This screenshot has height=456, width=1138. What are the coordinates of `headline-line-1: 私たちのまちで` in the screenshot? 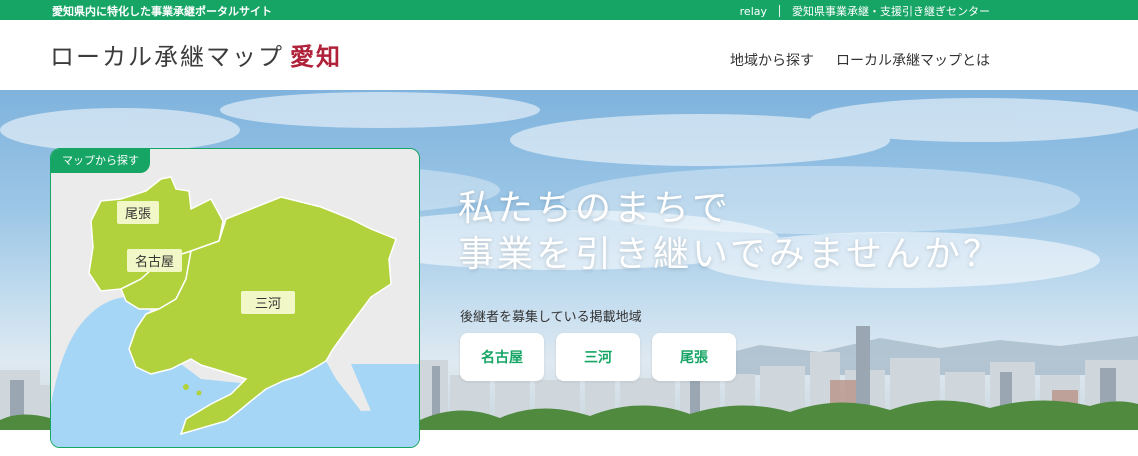 It's located at (595, 208).